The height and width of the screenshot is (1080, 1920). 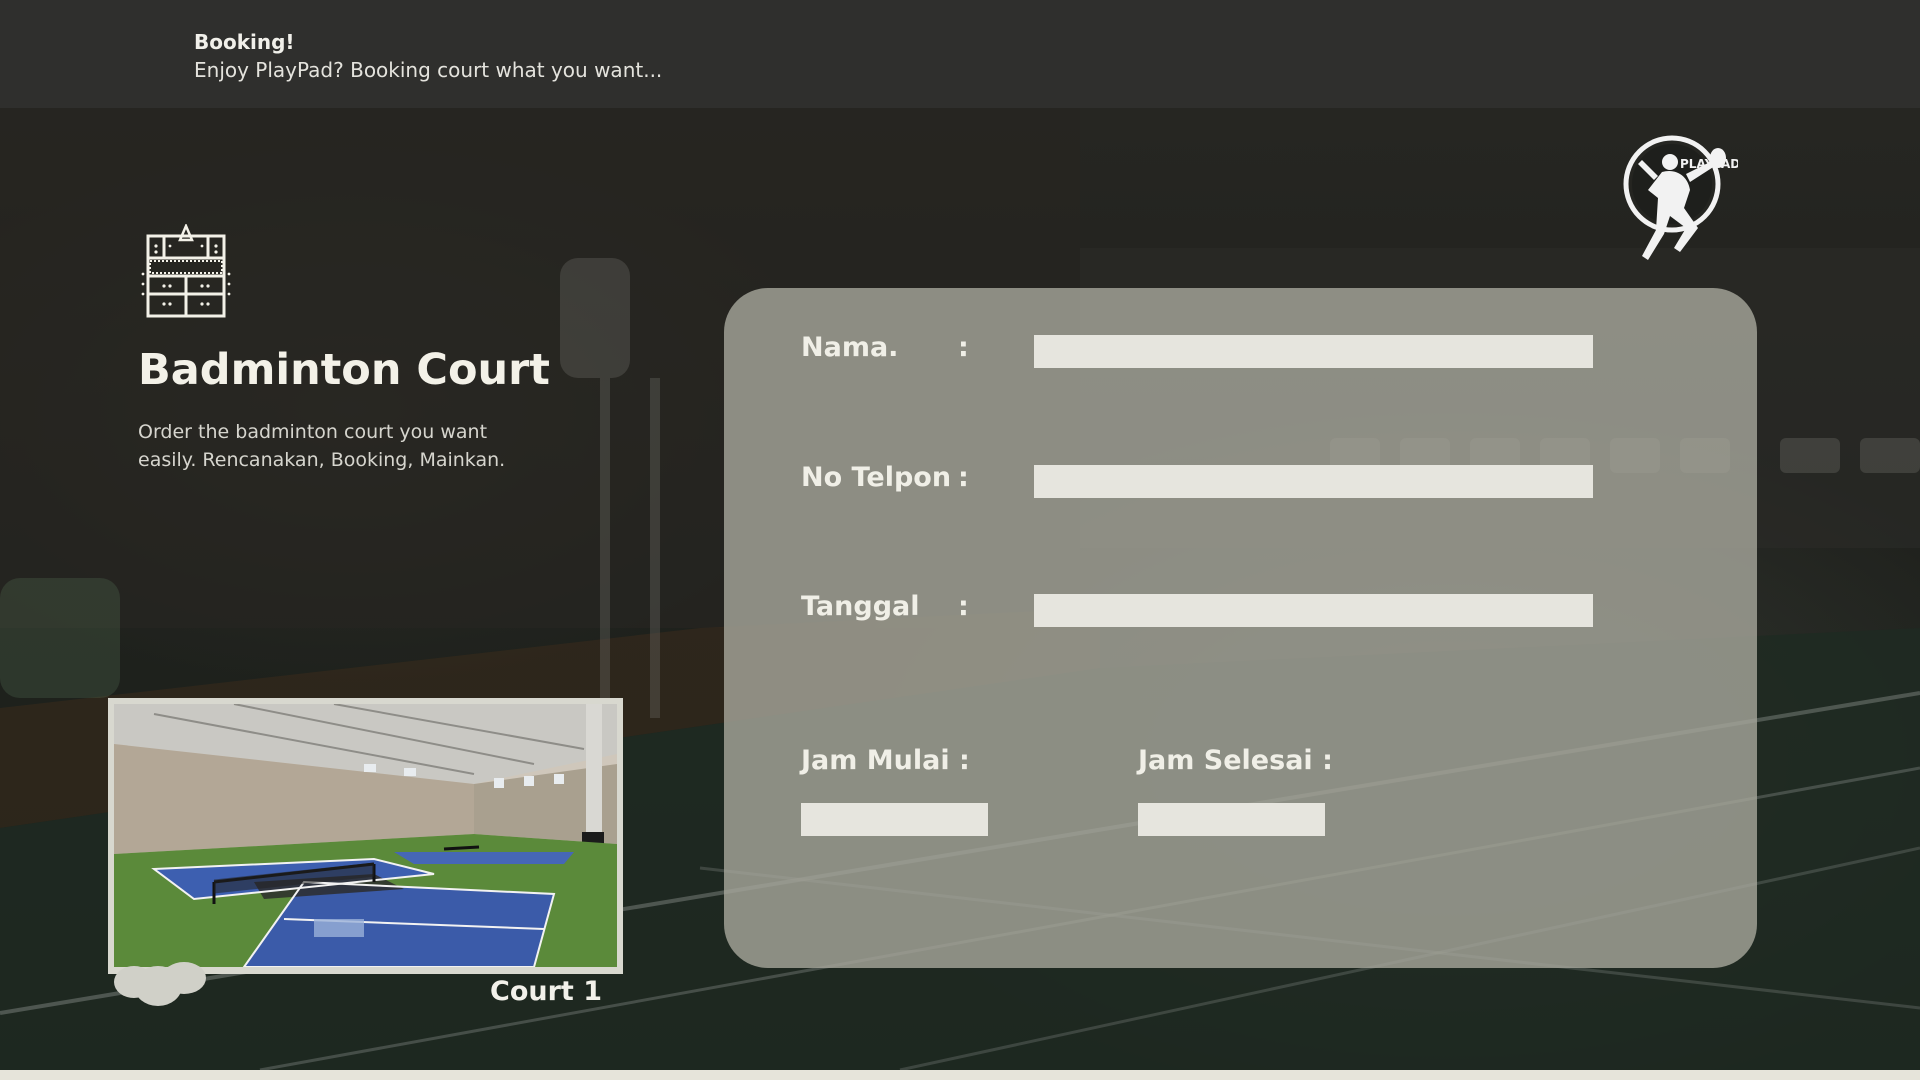 What do you see at coordinates (1313, 481) in the screenshot?
I see `telpon-input` at bounding box center [1313, 481].